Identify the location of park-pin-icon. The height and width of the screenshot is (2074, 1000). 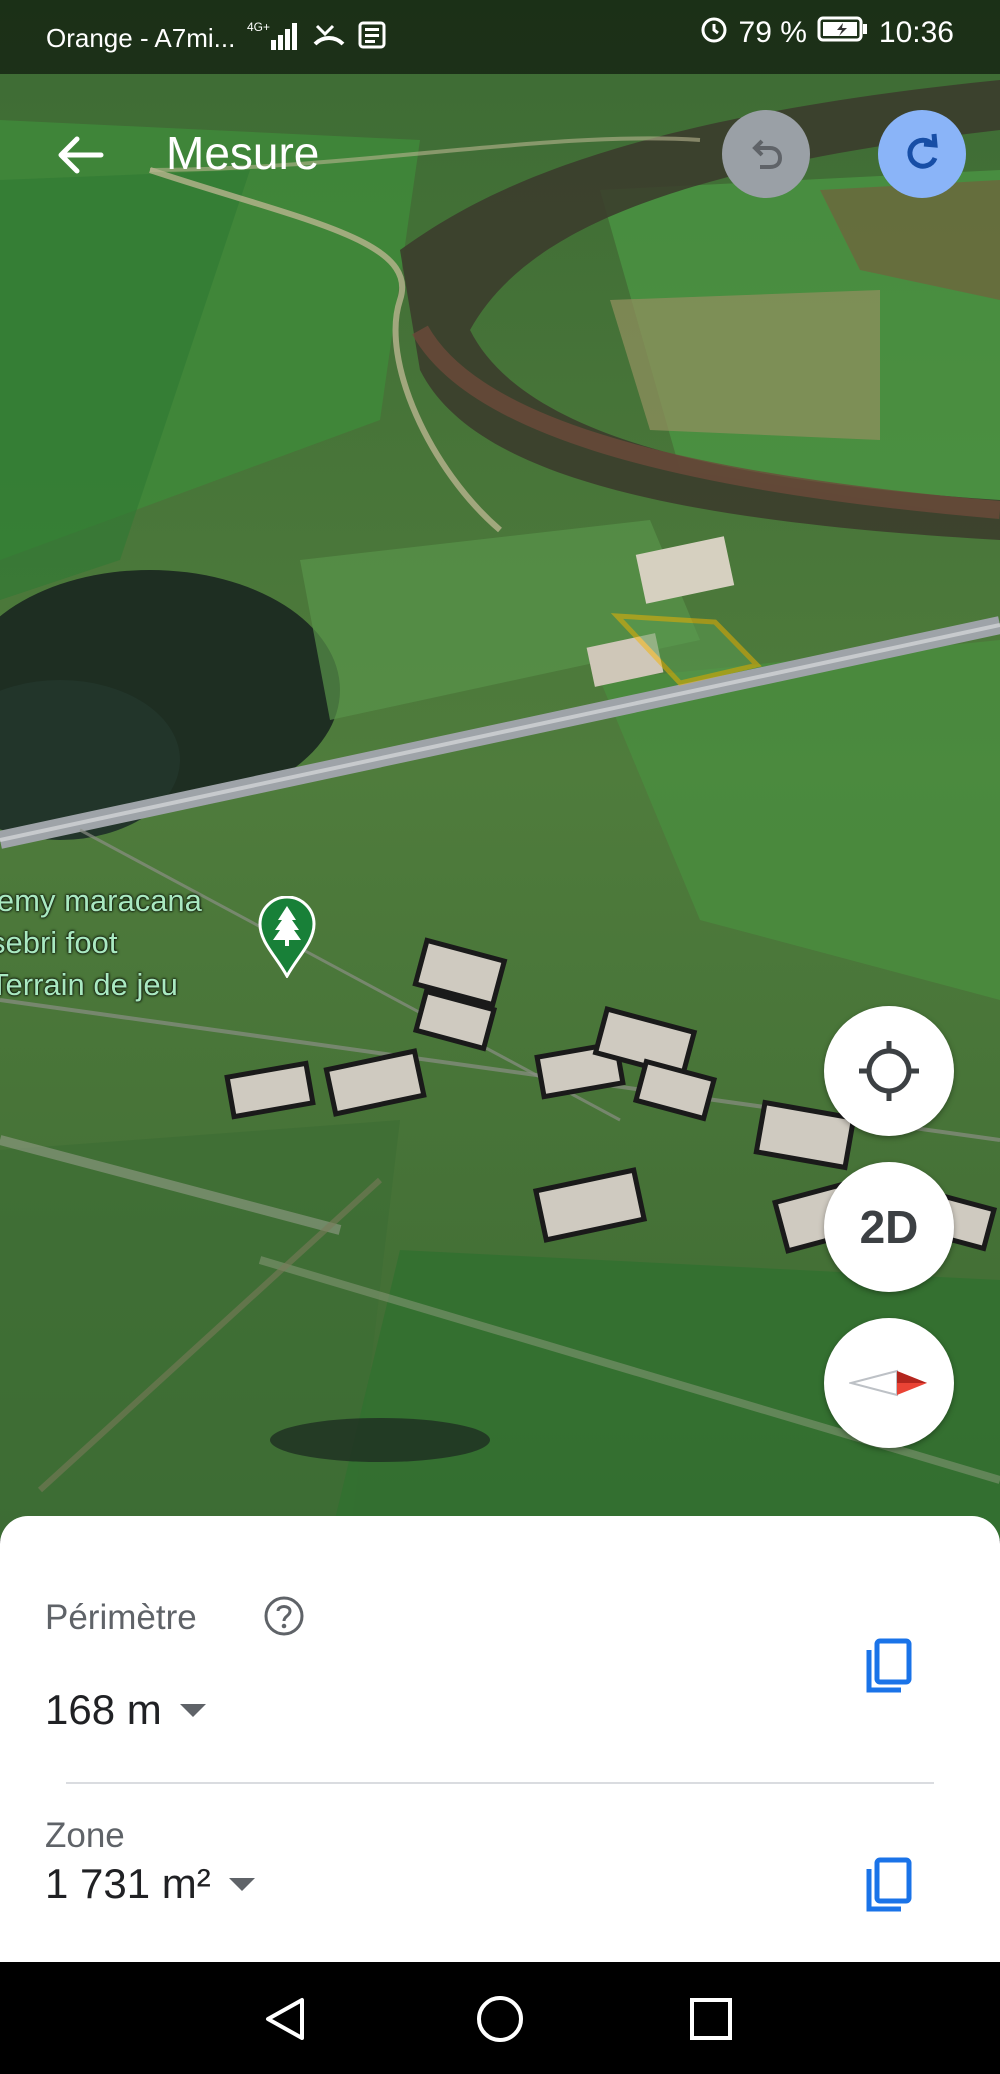
(287, 937).